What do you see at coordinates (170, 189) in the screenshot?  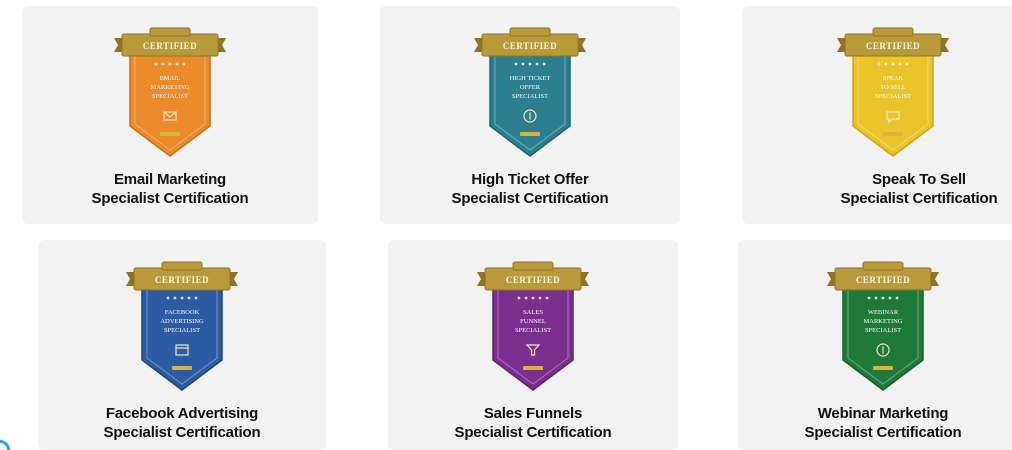 I see `certification-title: Email Marketing Specialist Certification` at bounding box center [170, 189].